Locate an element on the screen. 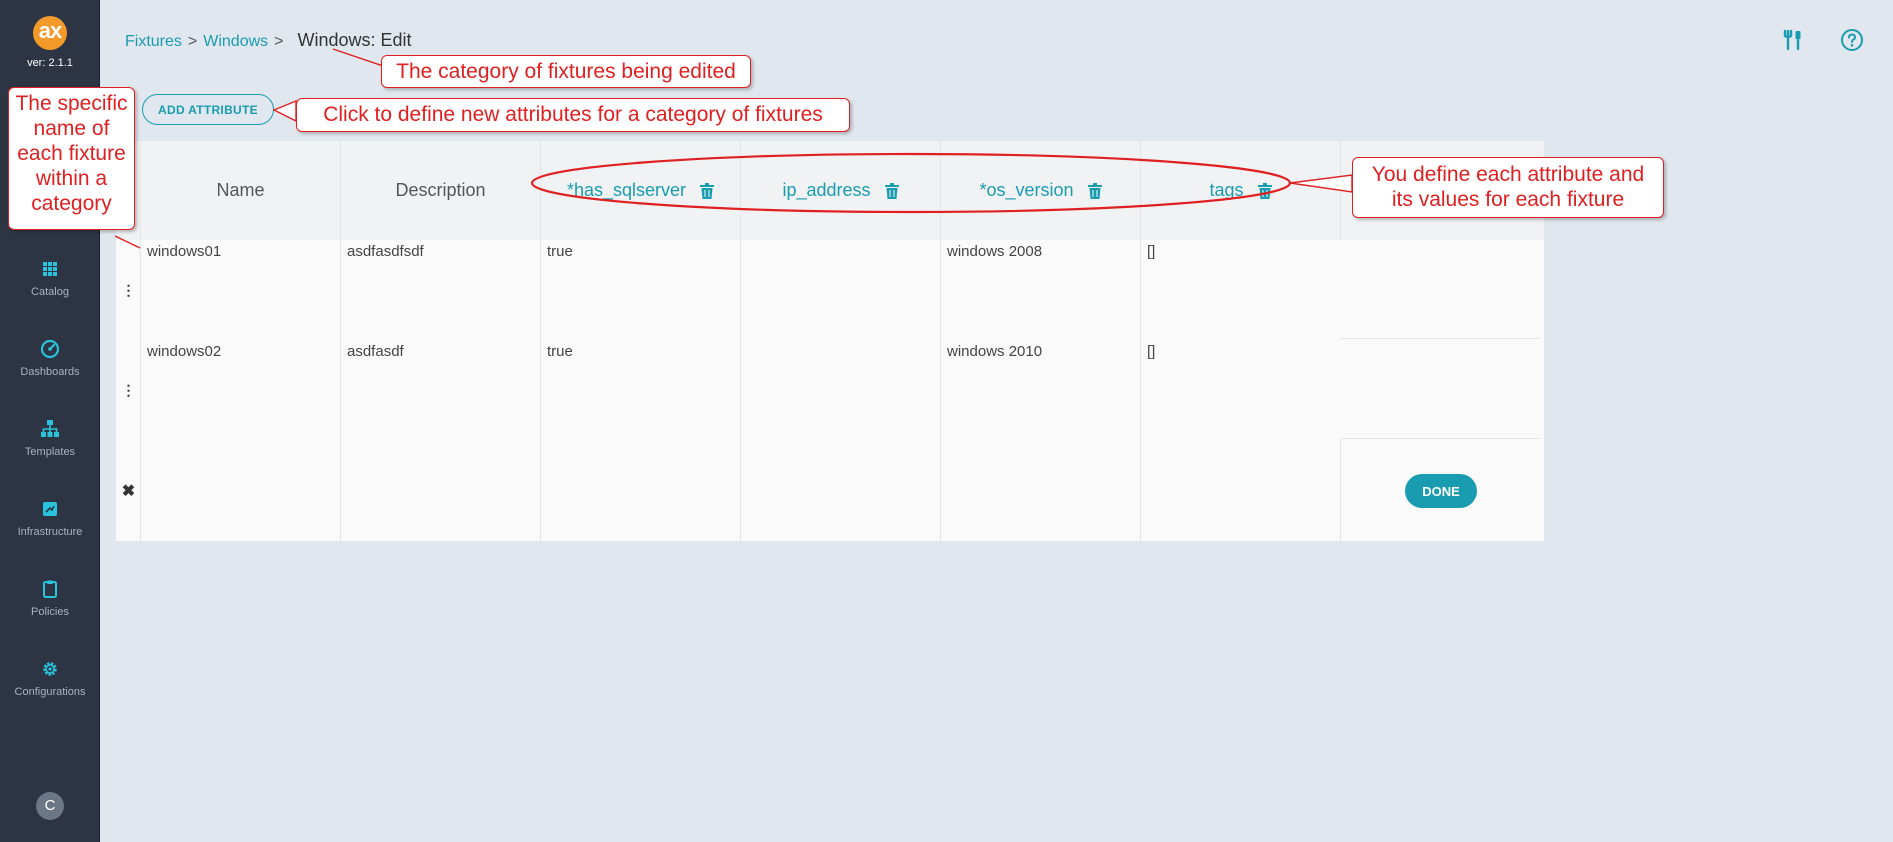 The image size is (1893, 842). column-header-has-sqlserver: *has_sqlserver is located at coordinates (640, 190).